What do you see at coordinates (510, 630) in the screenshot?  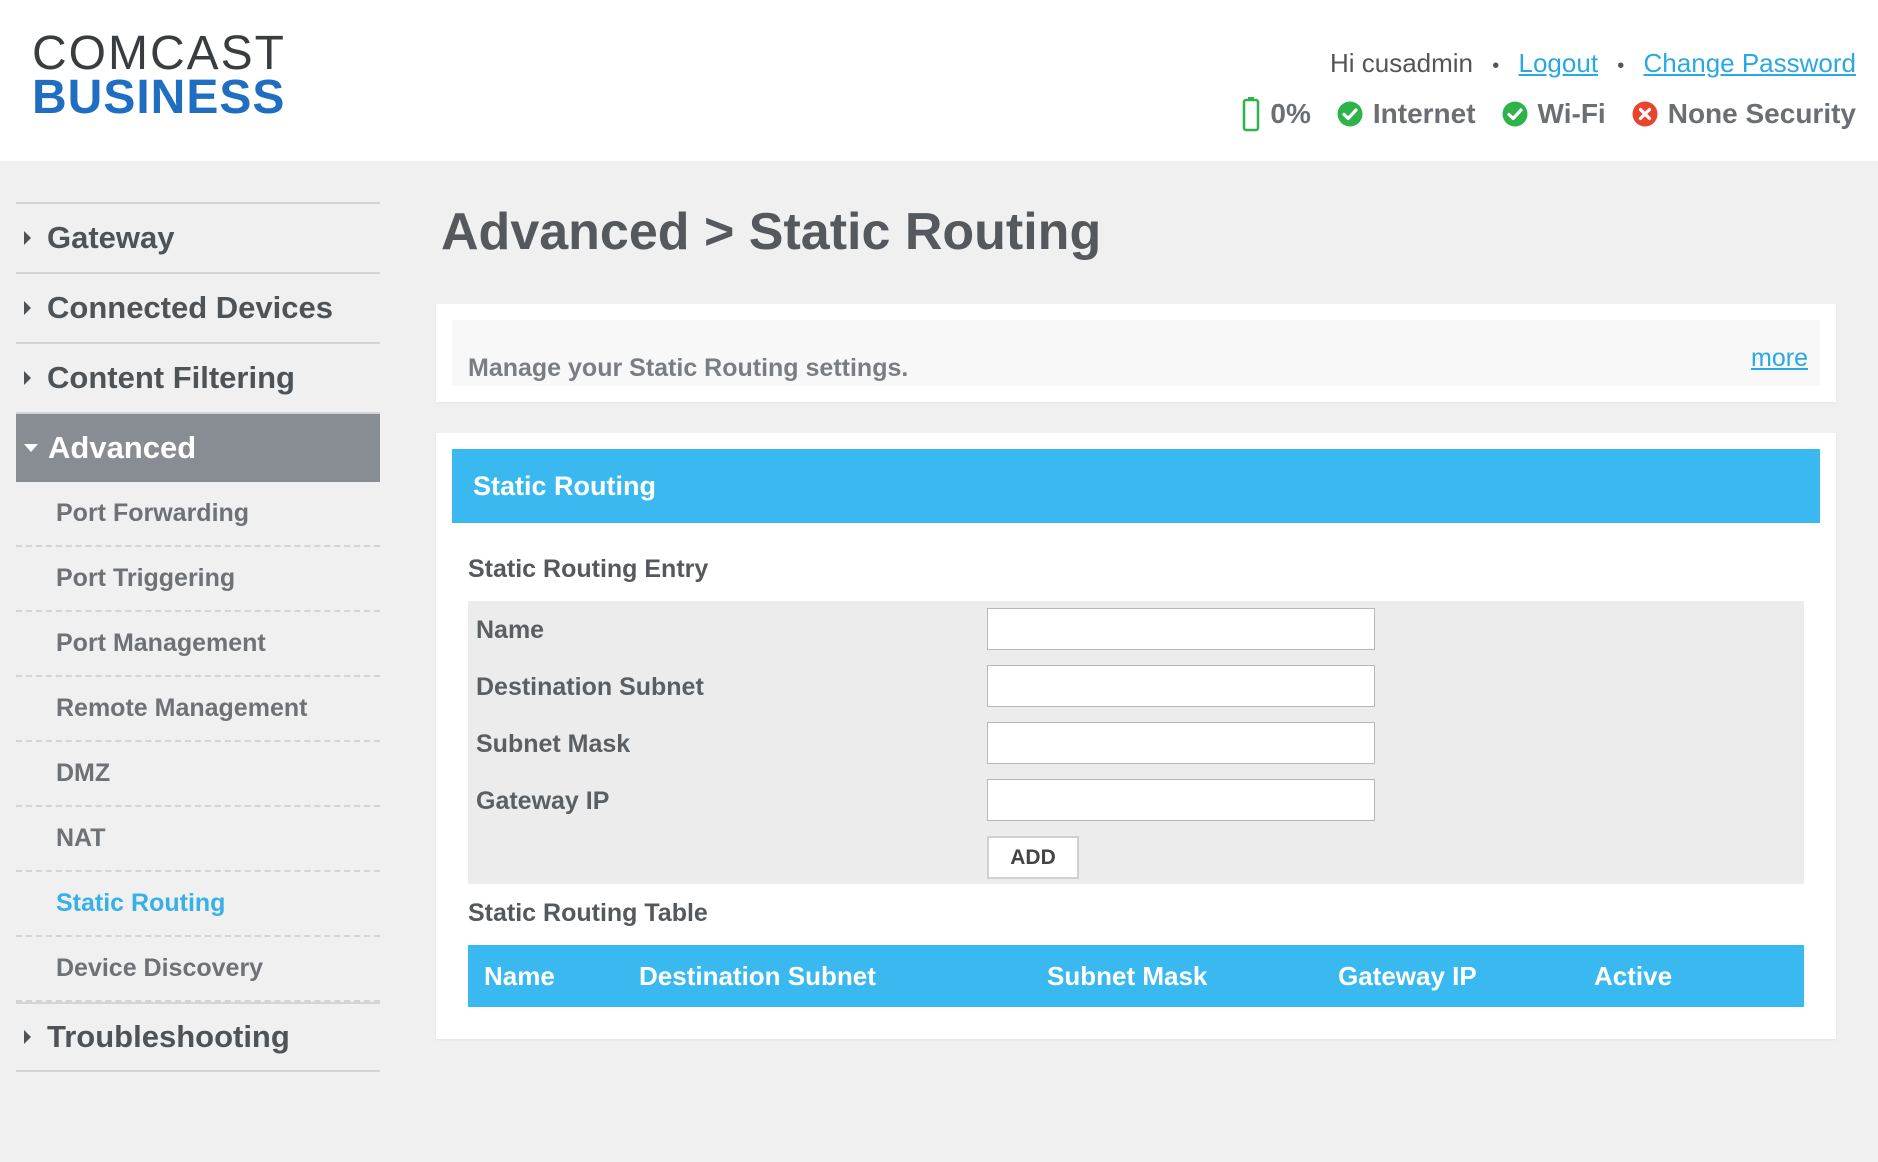 I see `name-label: Name` at bounding box center [510, 630].